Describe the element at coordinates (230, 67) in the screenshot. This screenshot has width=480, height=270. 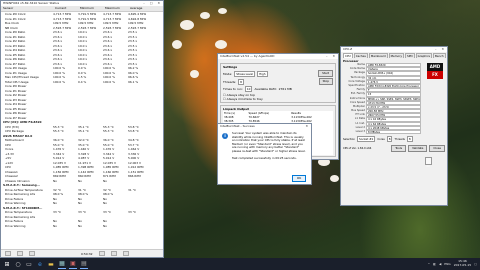
I see `settings-label: Settings` at that location.